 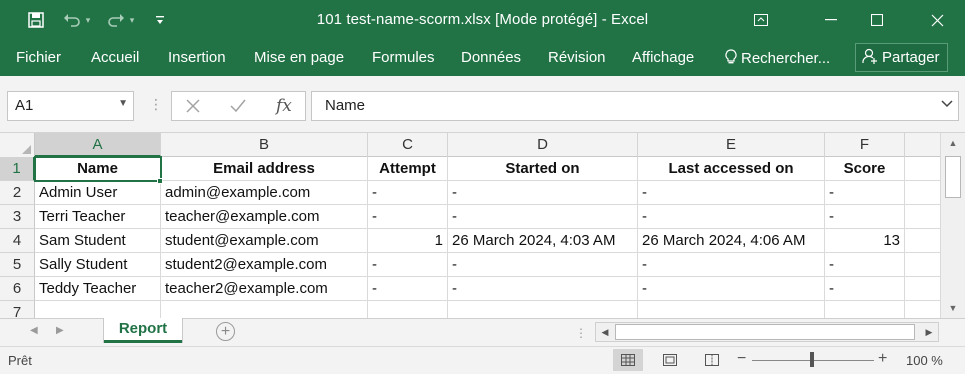 What do you see at coordinates (865, 241) in the screenshot?
I see `table-cell: 13` at bounding box center [865, 241].